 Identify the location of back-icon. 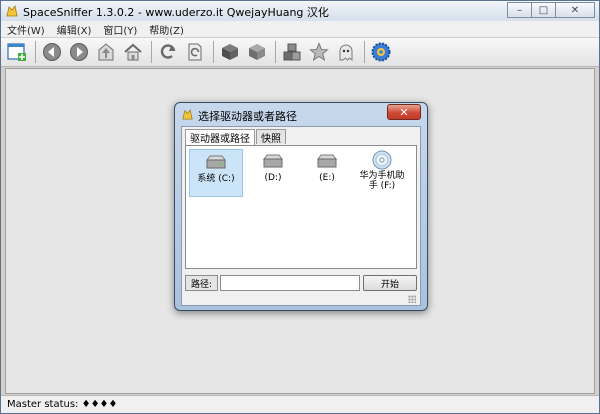
(52, 52).